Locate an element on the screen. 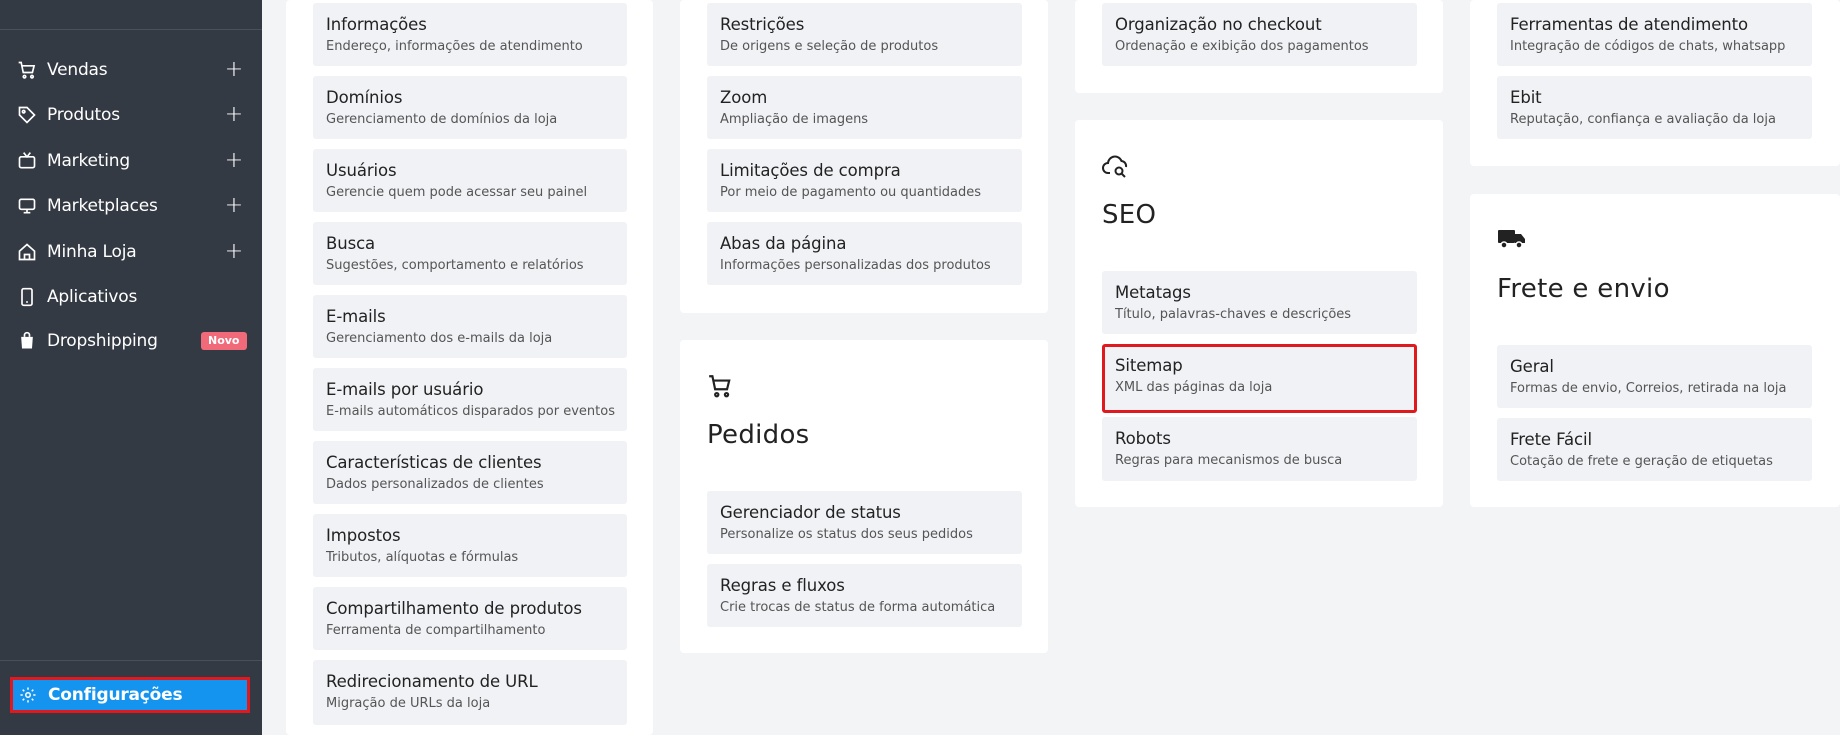  sidebar-item-label: Configurações is located at coordinates (115, 695).